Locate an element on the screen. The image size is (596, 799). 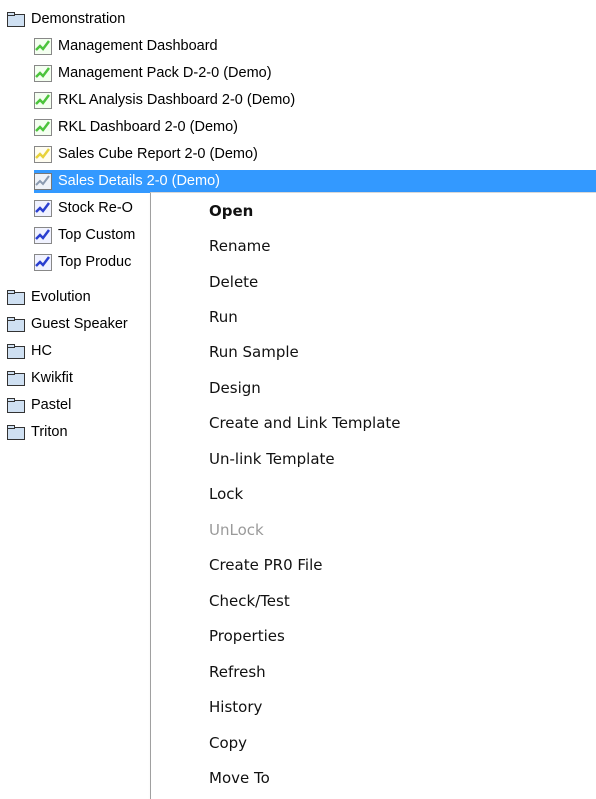
tree-report-label: Management Dashboard is located at coordinates (138, 46).